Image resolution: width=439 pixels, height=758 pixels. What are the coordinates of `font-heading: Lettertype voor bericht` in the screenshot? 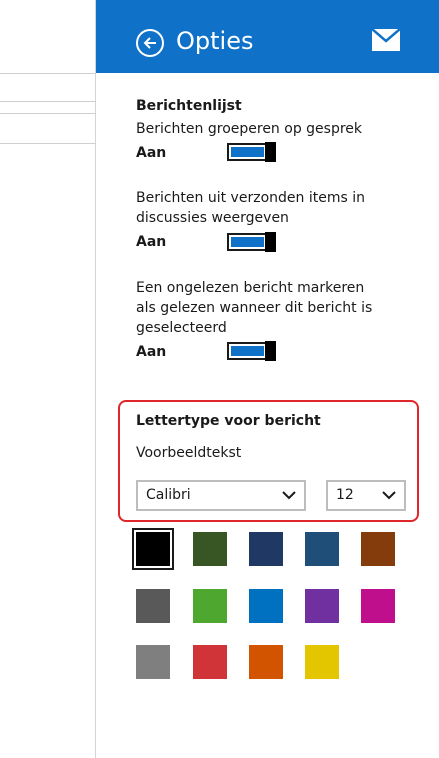 It's located at (228, 421).